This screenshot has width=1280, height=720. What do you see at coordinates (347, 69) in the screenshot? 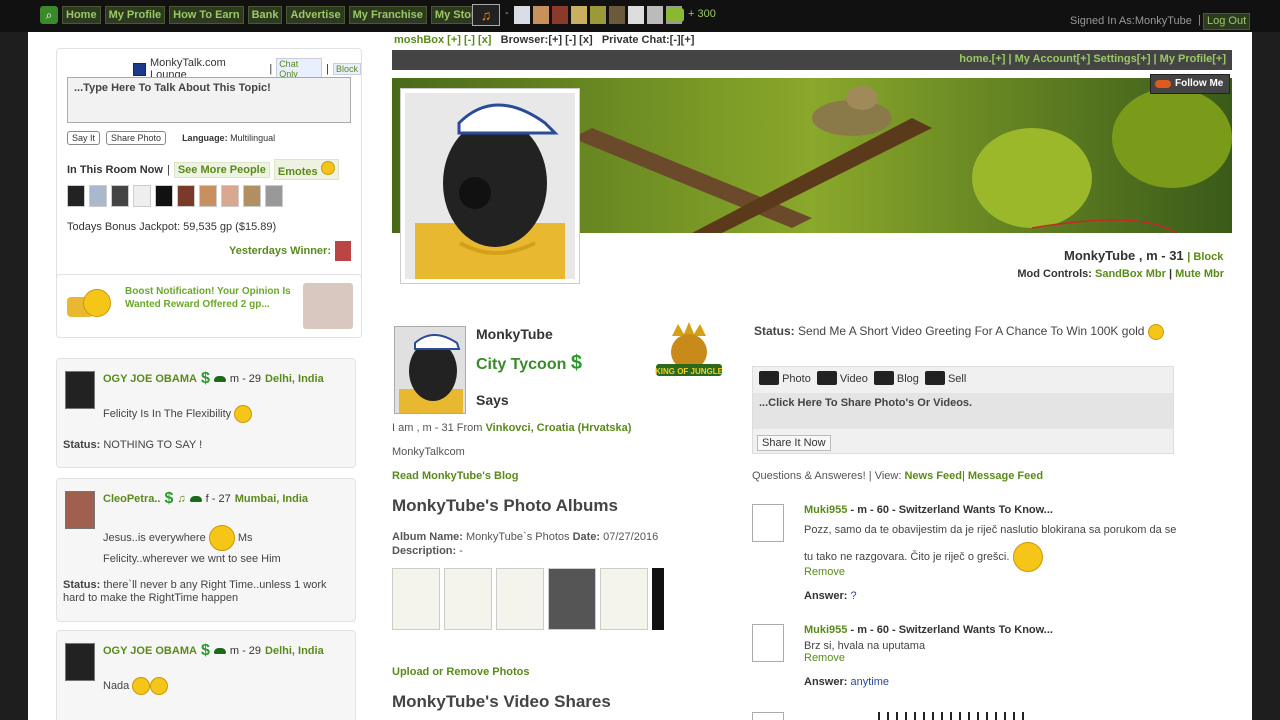
I see `block-button: Block` at bounding box center [347, 69].